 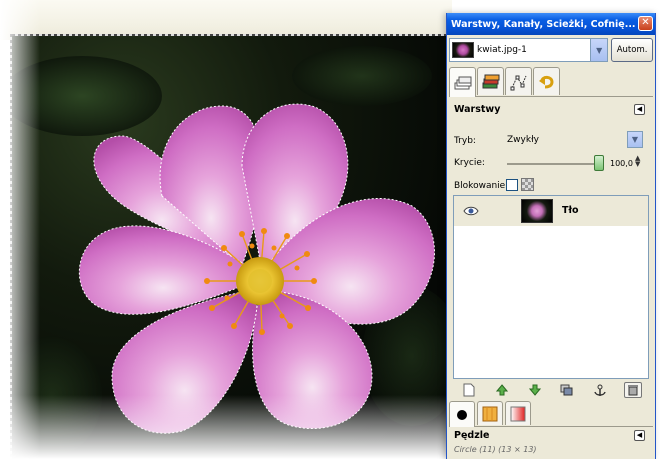 What do you see at coordinates (472, 435) in the screenshot?
I see `brushes-panel-title: Pędzle` at bounding box center [472, 435].